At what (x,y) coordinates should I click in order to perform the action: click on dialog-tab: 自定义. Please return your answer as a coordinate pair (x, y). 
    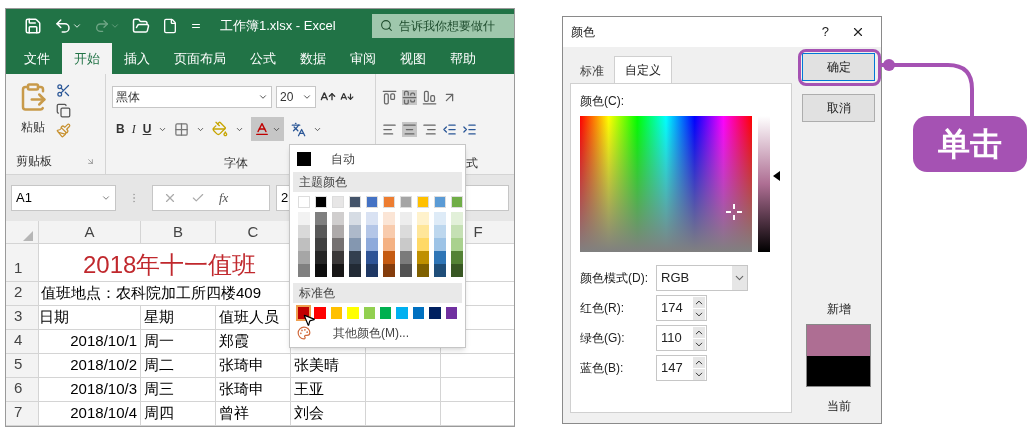
    Looking at the image, I should click on (643, 69).